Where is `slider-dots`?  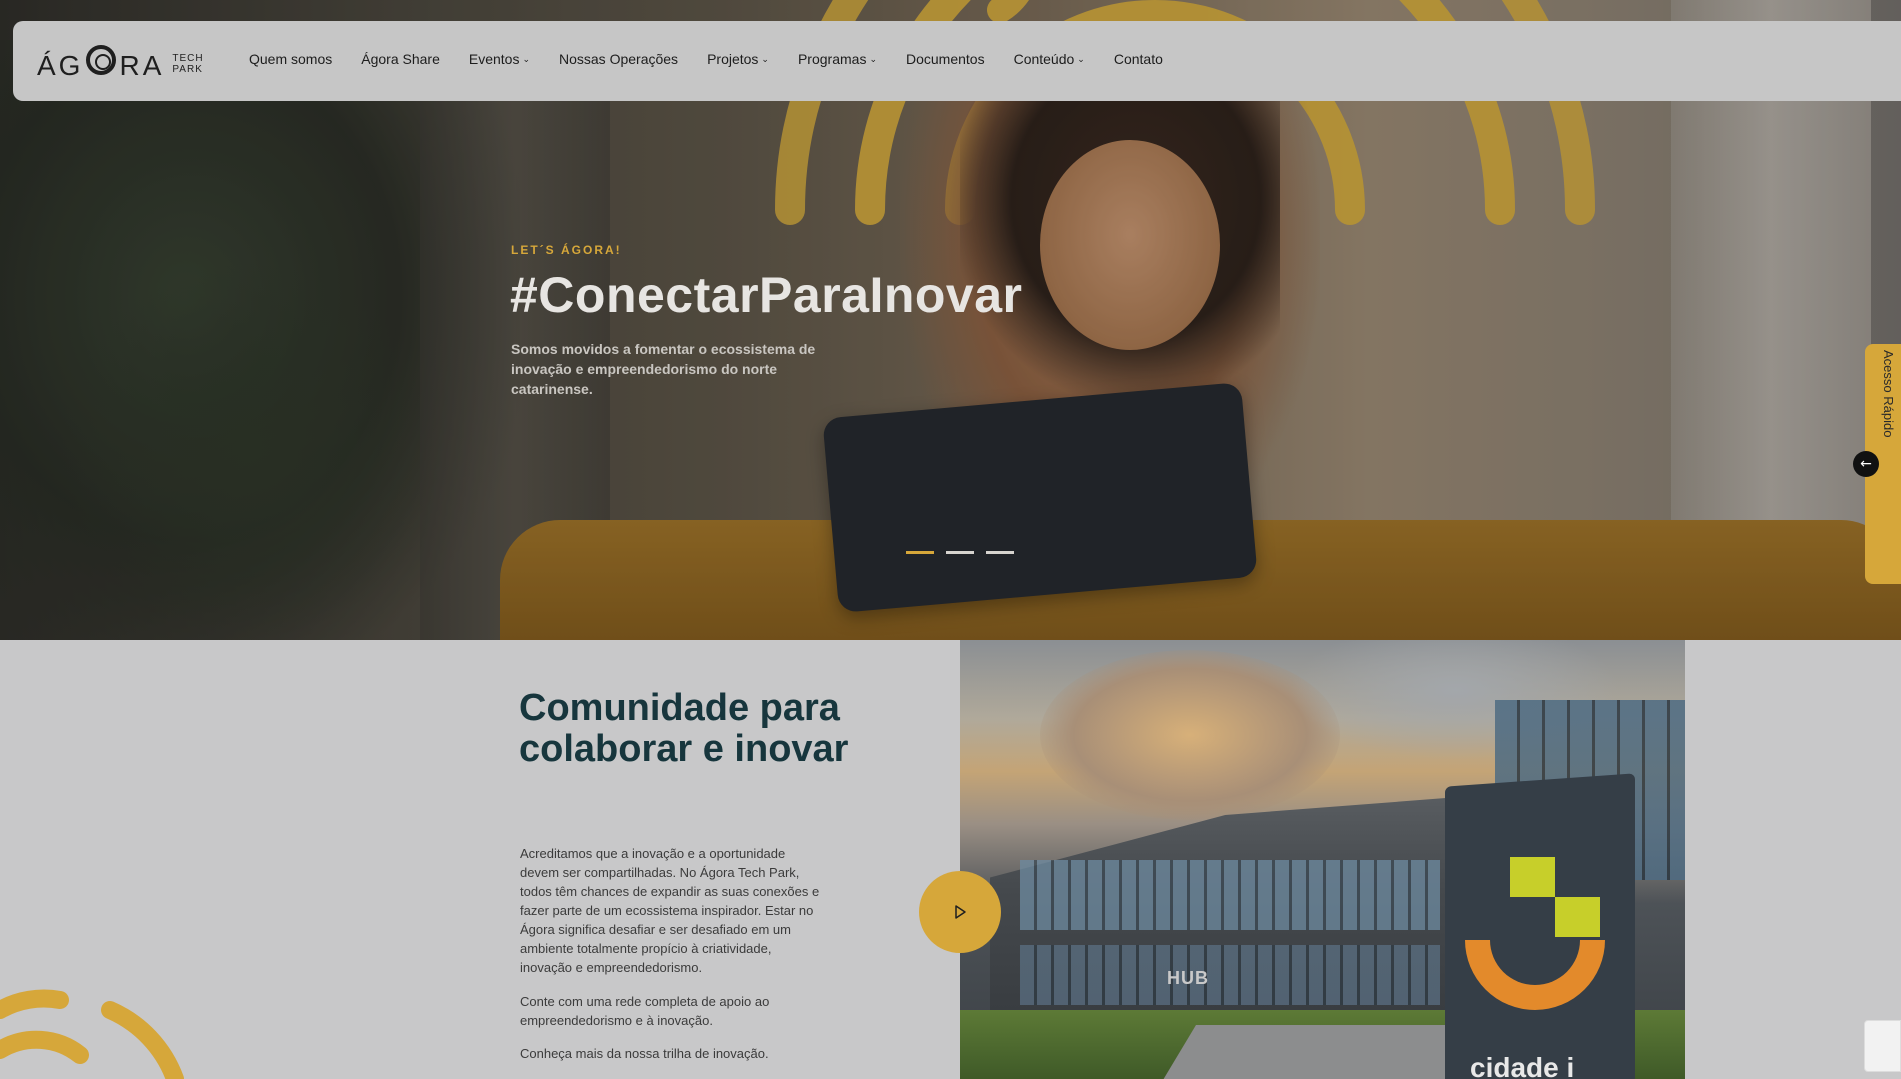
slider-dots is located at coordinates (960, 552).